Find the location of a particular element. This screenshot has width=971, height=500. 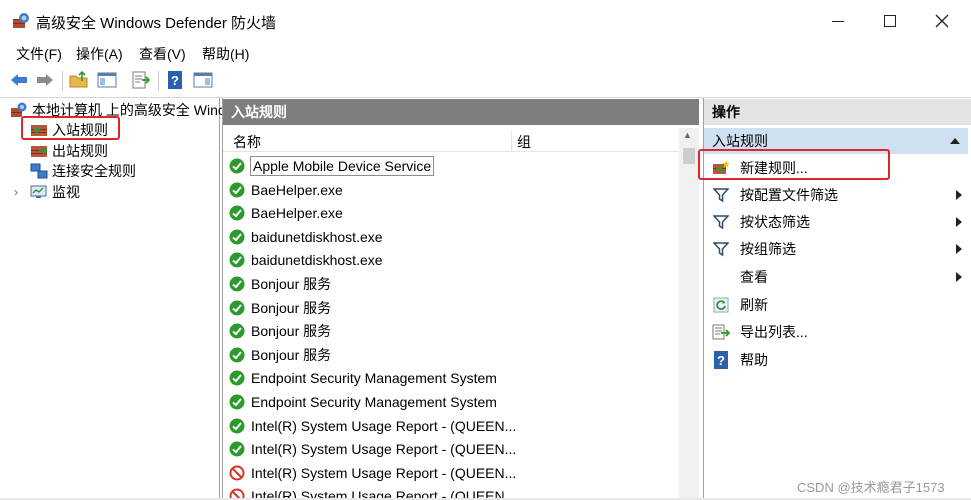

window-title: 高级安全 Windows Defender 防火墙 is located at coordinates (156, 23).